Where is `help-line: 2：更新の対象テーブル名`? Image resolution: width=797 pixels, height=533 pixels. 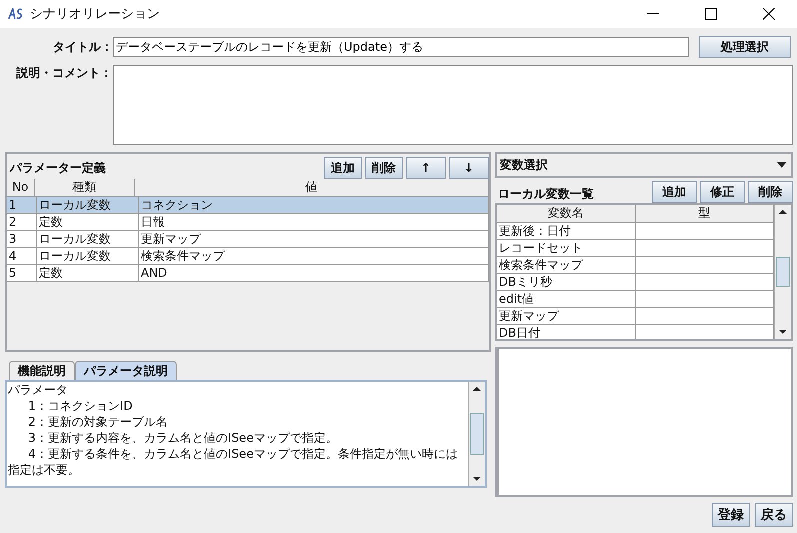
help-line: 2：更新の対象テーブル名 is located at coordinates (98, 422).